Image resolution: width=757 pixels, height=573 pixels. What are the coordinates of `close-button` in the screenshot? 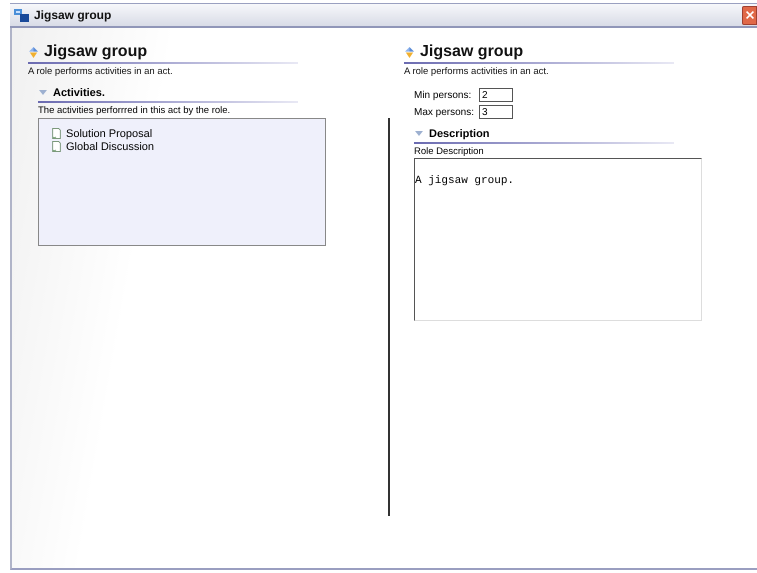 It's located at (749, 15).